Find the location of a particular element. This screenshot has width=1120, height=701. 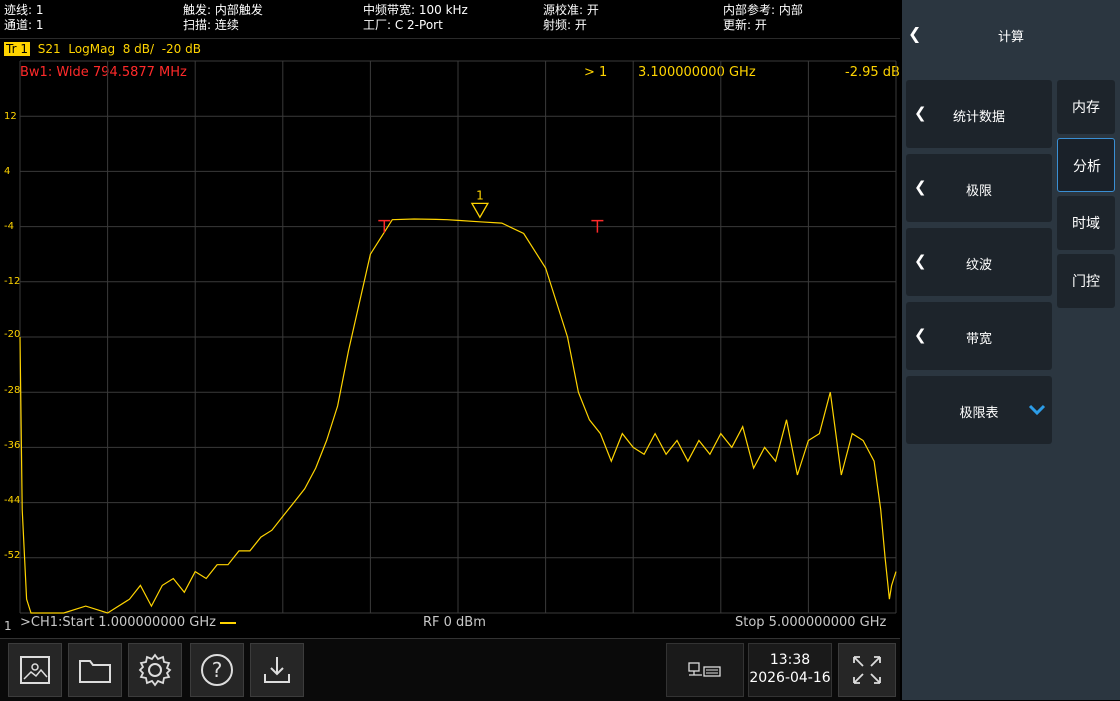

tab-memory: 内存 is located at coordinates (1086, 107).